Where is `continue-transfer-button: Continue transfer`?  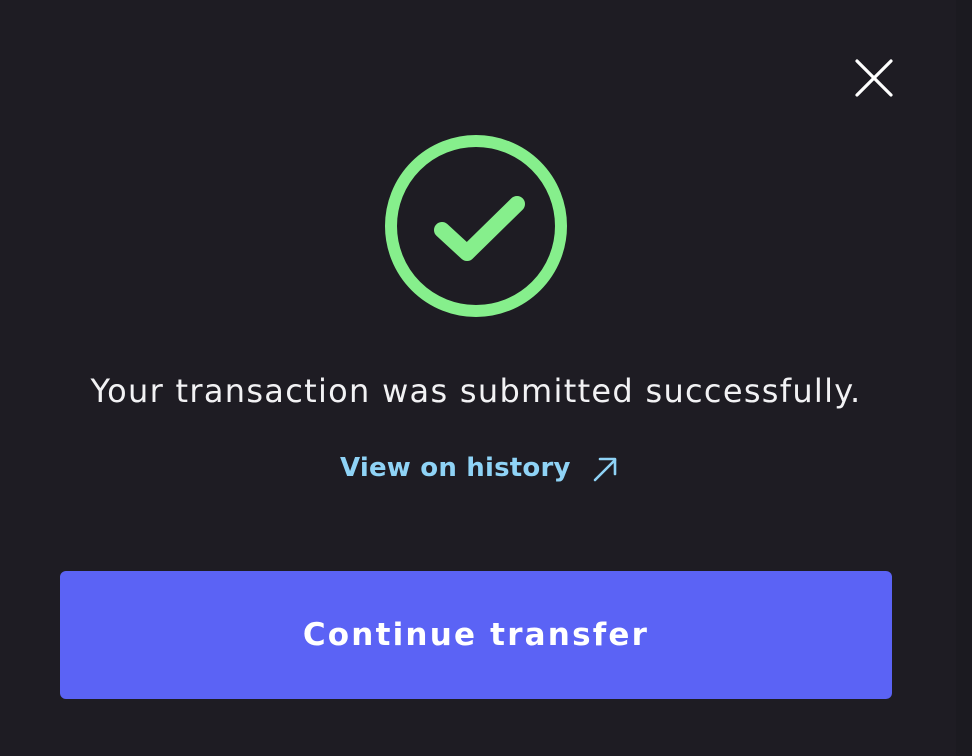
continue-transfer-button: Continue transfer is located at coordinates (476, 635).